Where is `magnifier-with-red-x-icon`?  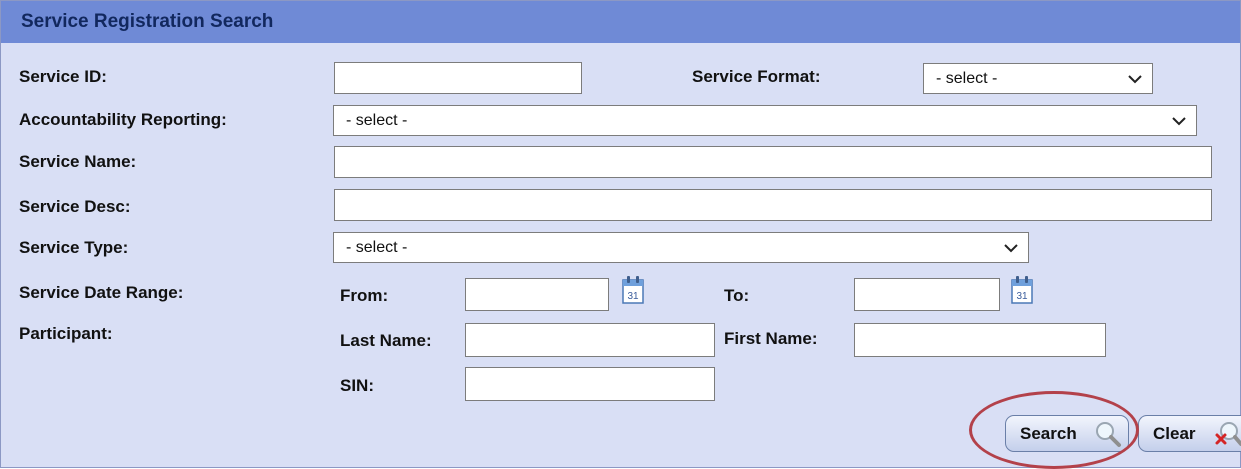
magnifier-with-red-x-icon is located at coordinates (1228, 434).